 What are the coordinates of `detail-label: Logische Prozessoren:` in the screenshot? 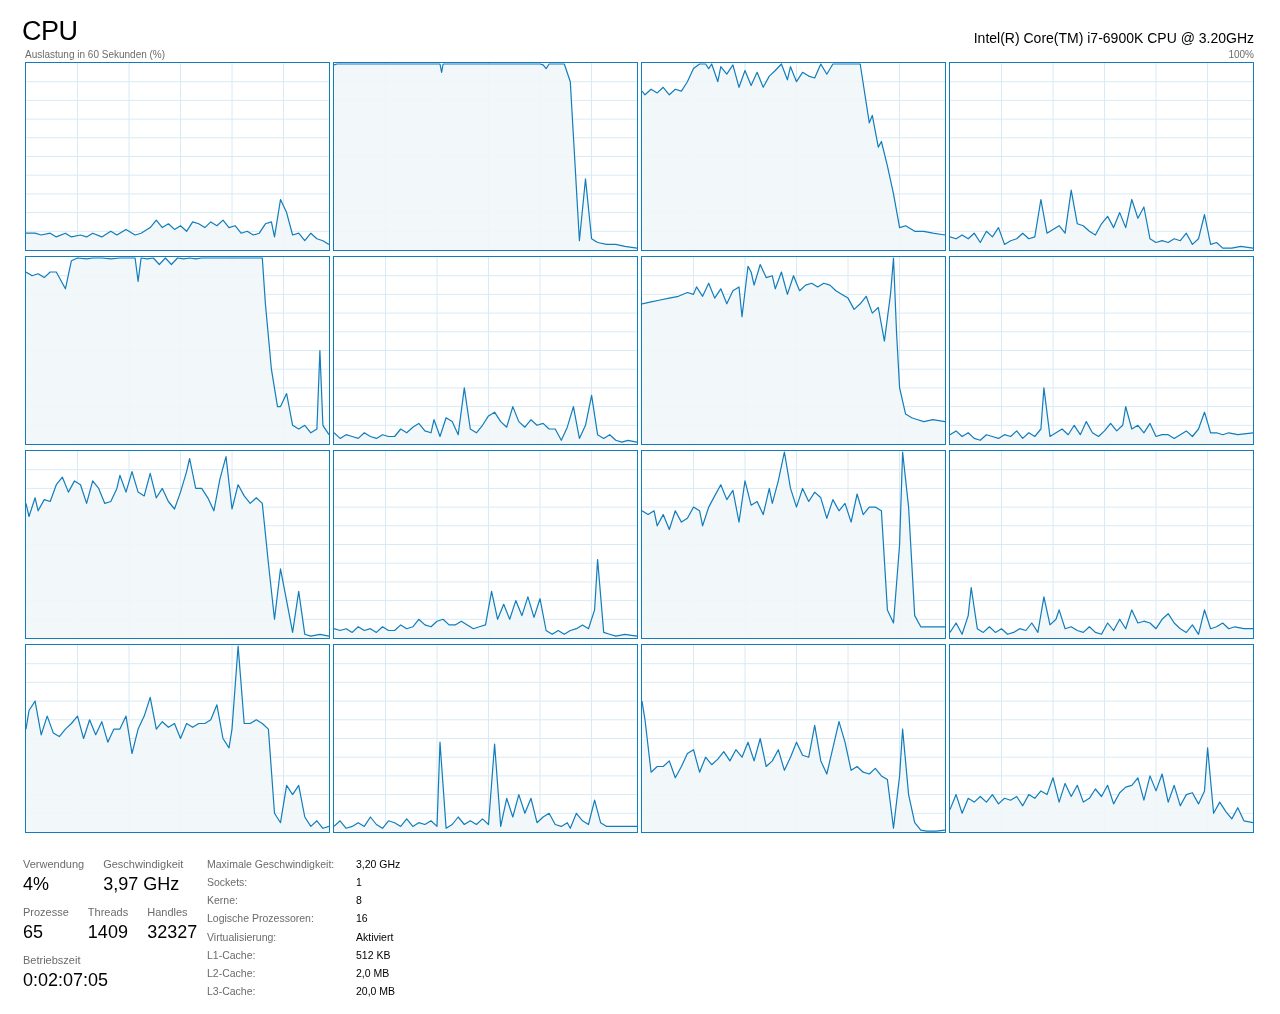 It's located at (261, 919).